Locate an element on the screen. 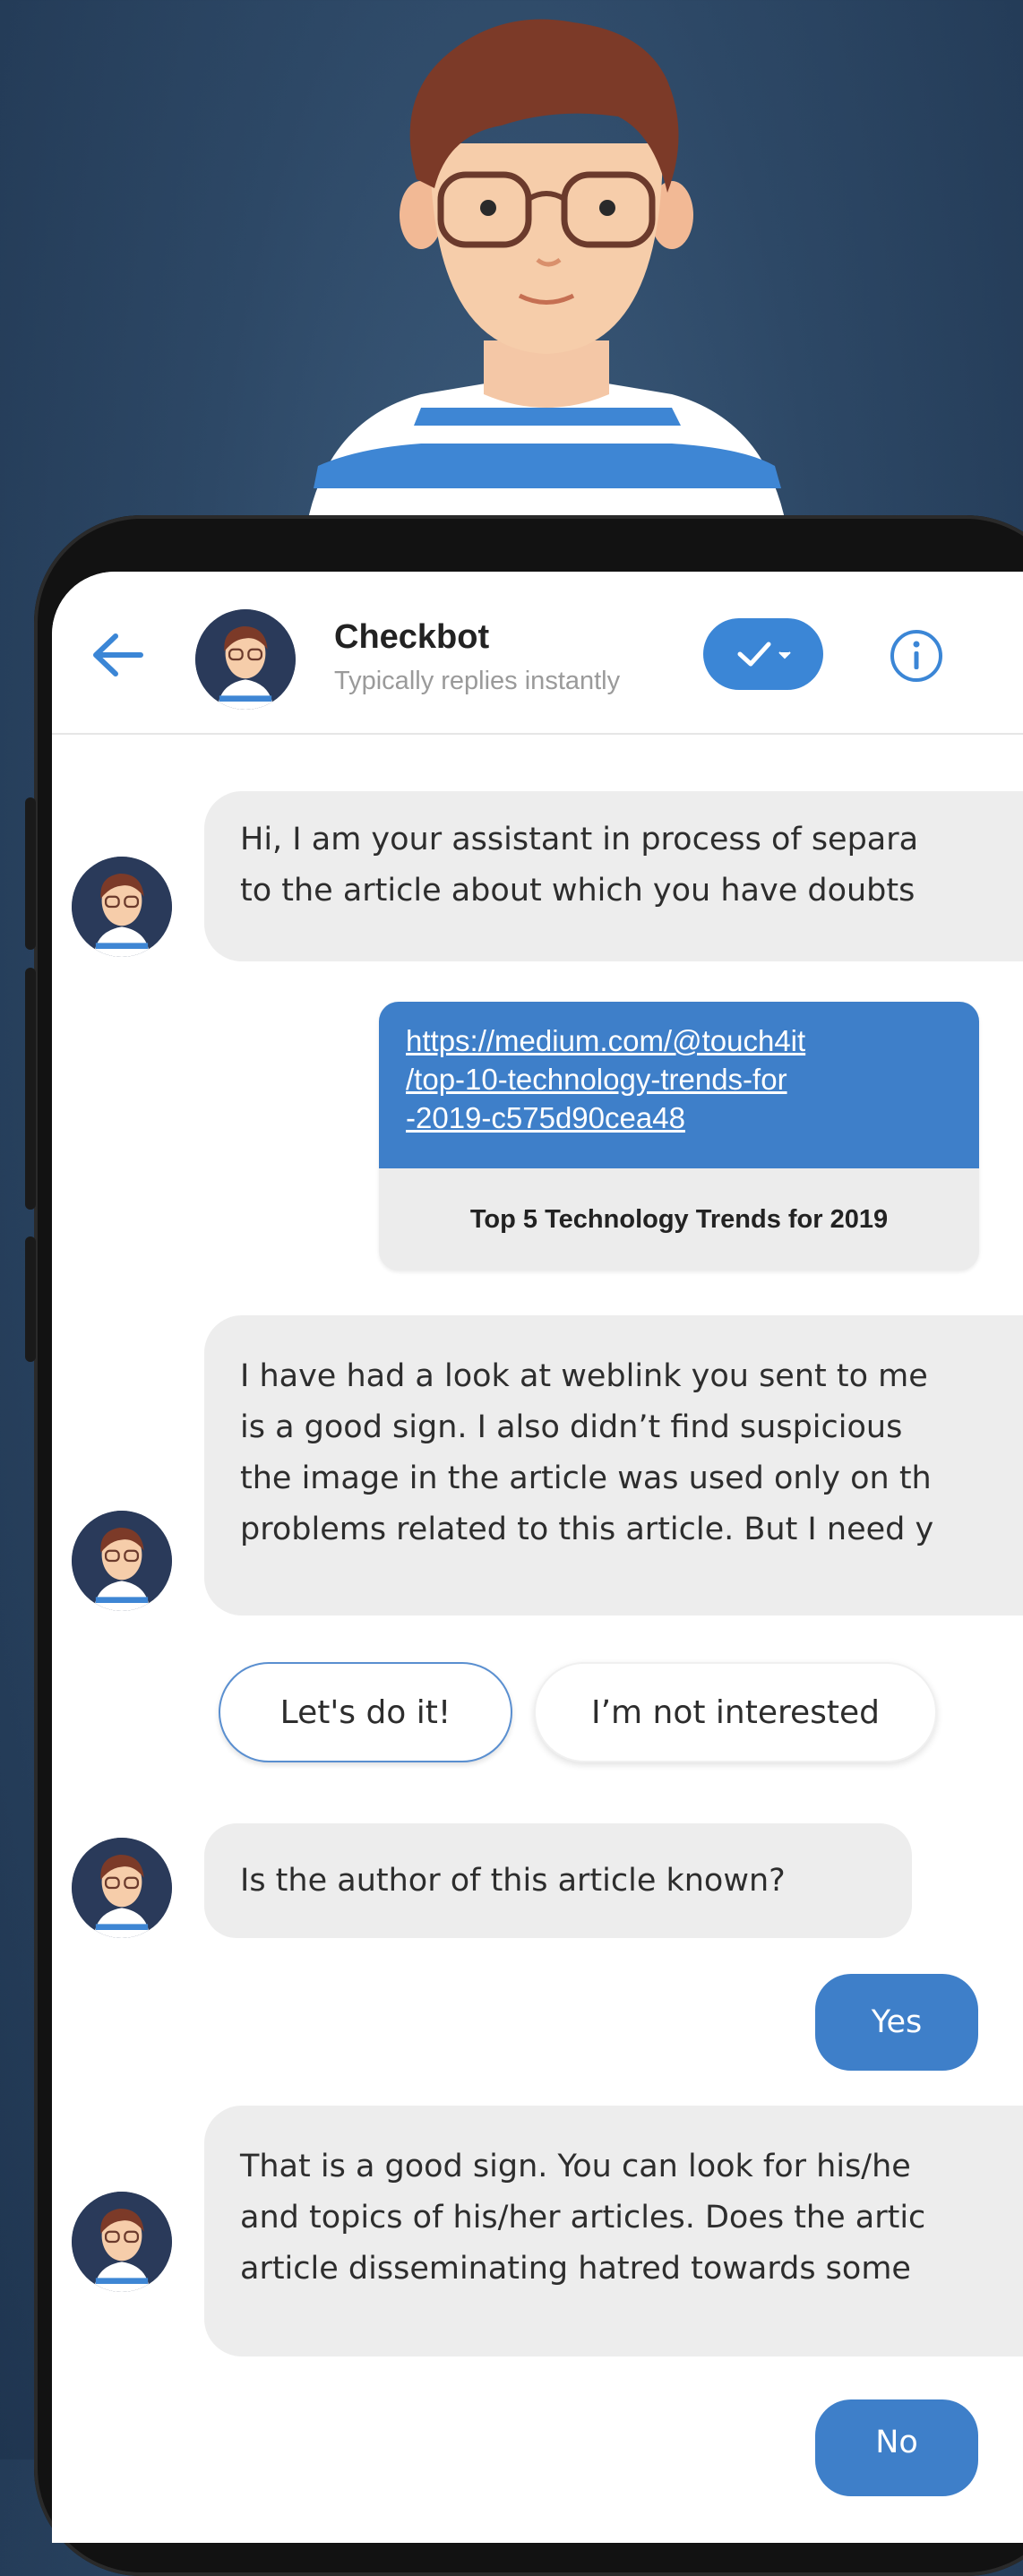 This screenshot has width=1023, height=2576. info-icon is located at coordinates (916, 656).